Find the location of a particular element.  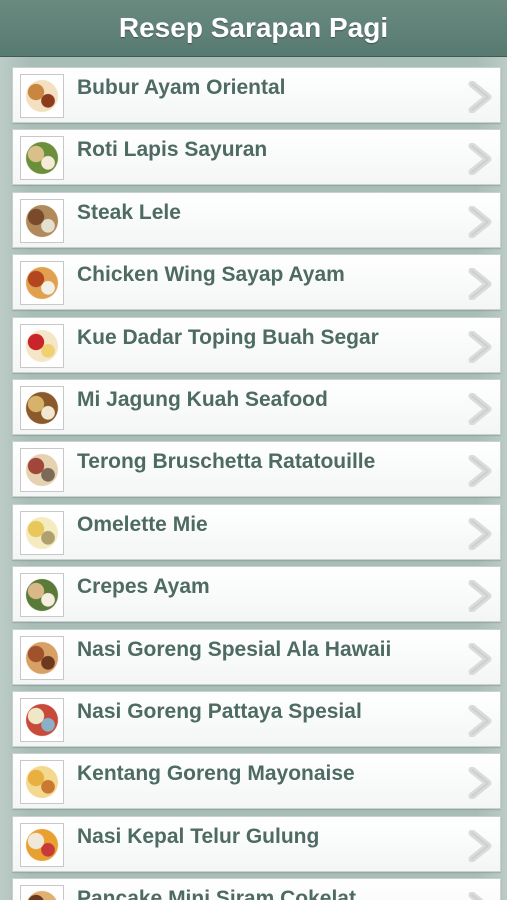

recipe-list-item: Roti Lapis Sayuran is located at coordinates (256, 157).